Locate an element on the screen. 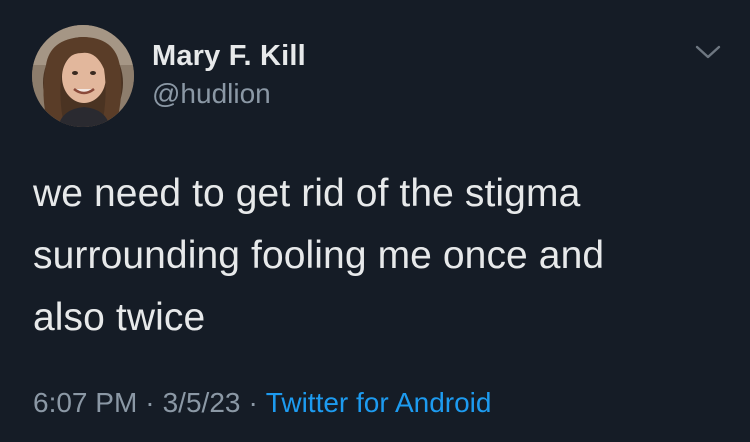  user-handle: @hudlion is located at coordinates (211, 94).